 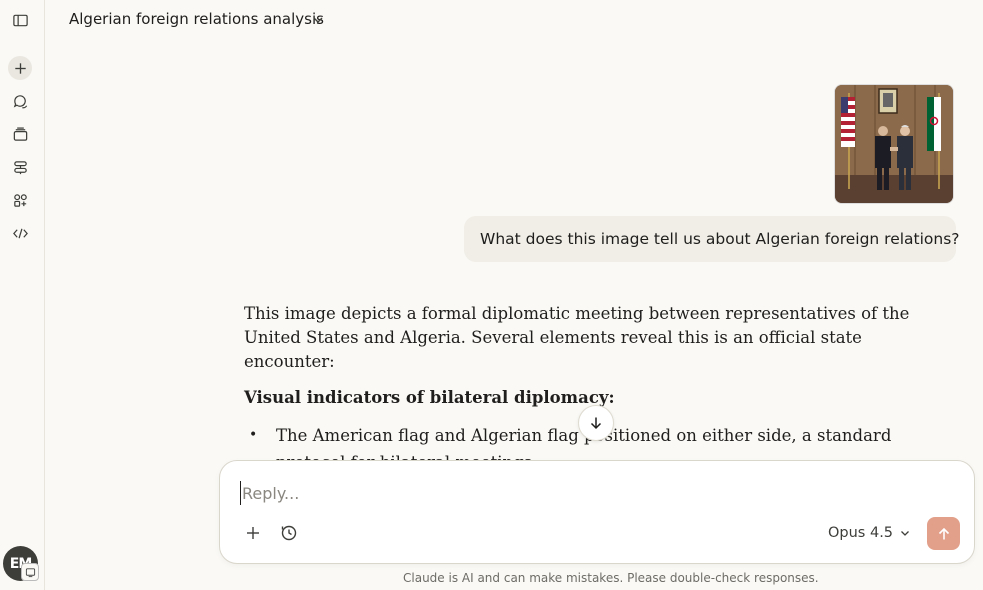 What do you see at coordinates (22, 295) in the screenshot?
I see `sidebar: EM` at bounding box center [22, 295].